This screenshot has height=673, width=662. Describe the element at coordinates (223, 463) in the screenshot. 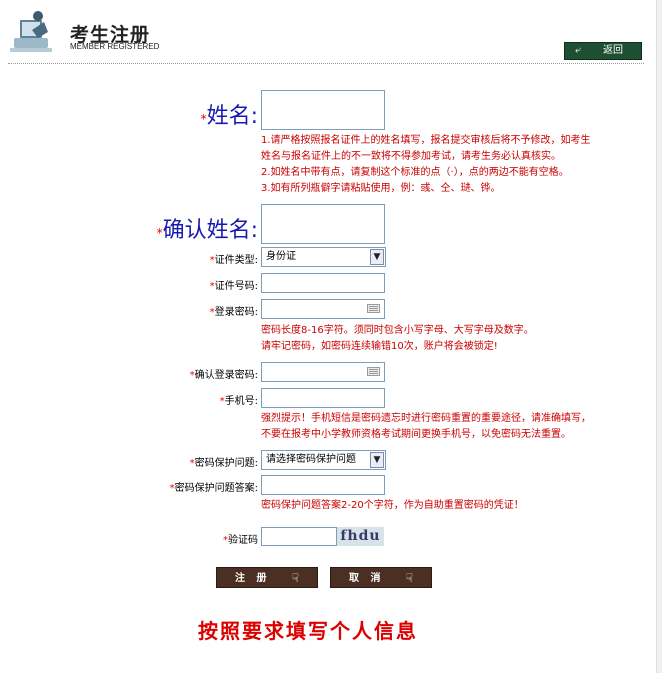

I see `security-question-label: *密码保护问题:` at that location.